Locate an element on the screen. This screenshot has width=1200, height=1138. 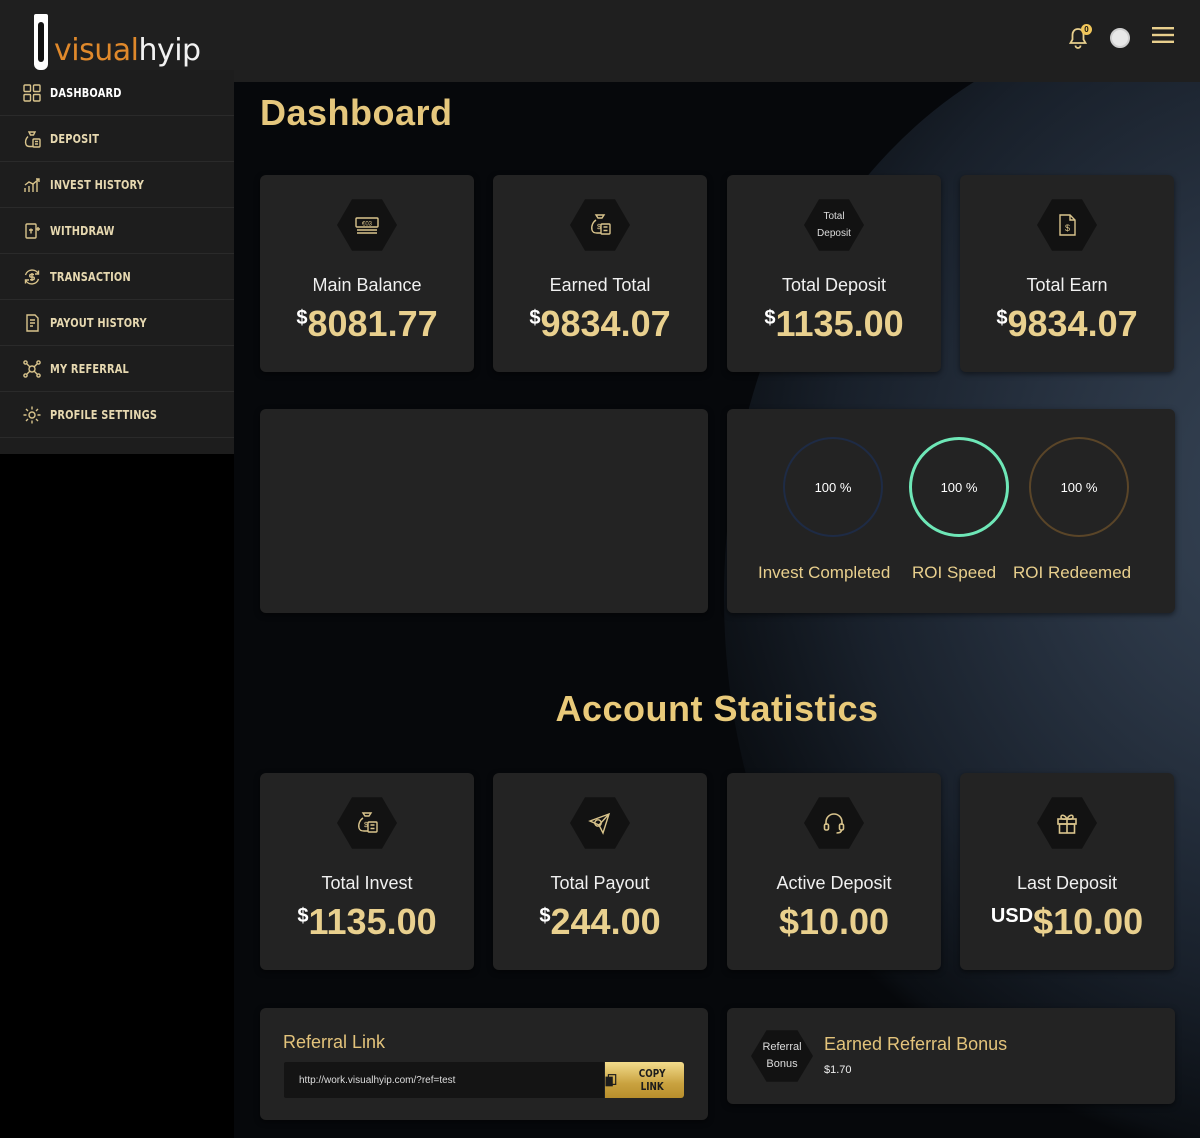
gift-icon is located at coordinates (1067, 824).